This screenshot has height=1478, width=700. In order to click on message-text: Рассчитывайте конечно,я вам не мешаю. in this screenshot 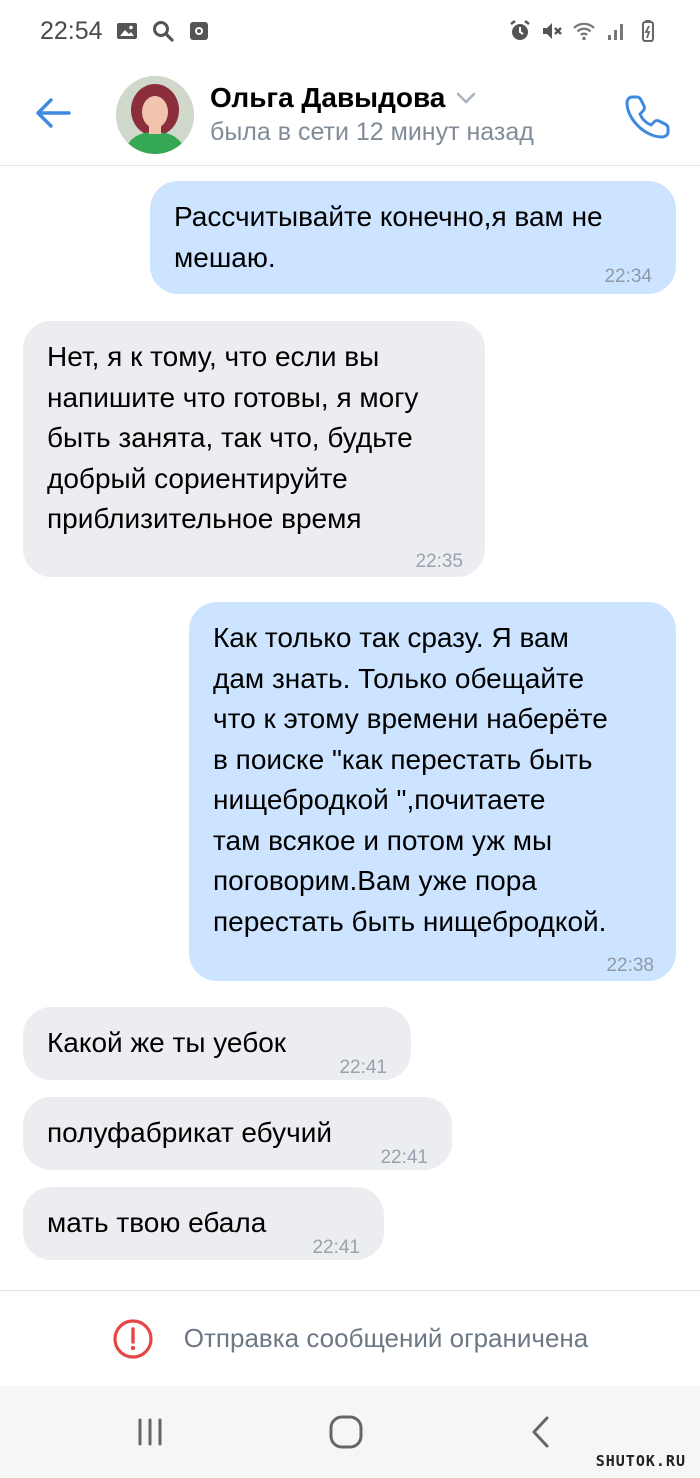, I will do `click(388, 237)`.